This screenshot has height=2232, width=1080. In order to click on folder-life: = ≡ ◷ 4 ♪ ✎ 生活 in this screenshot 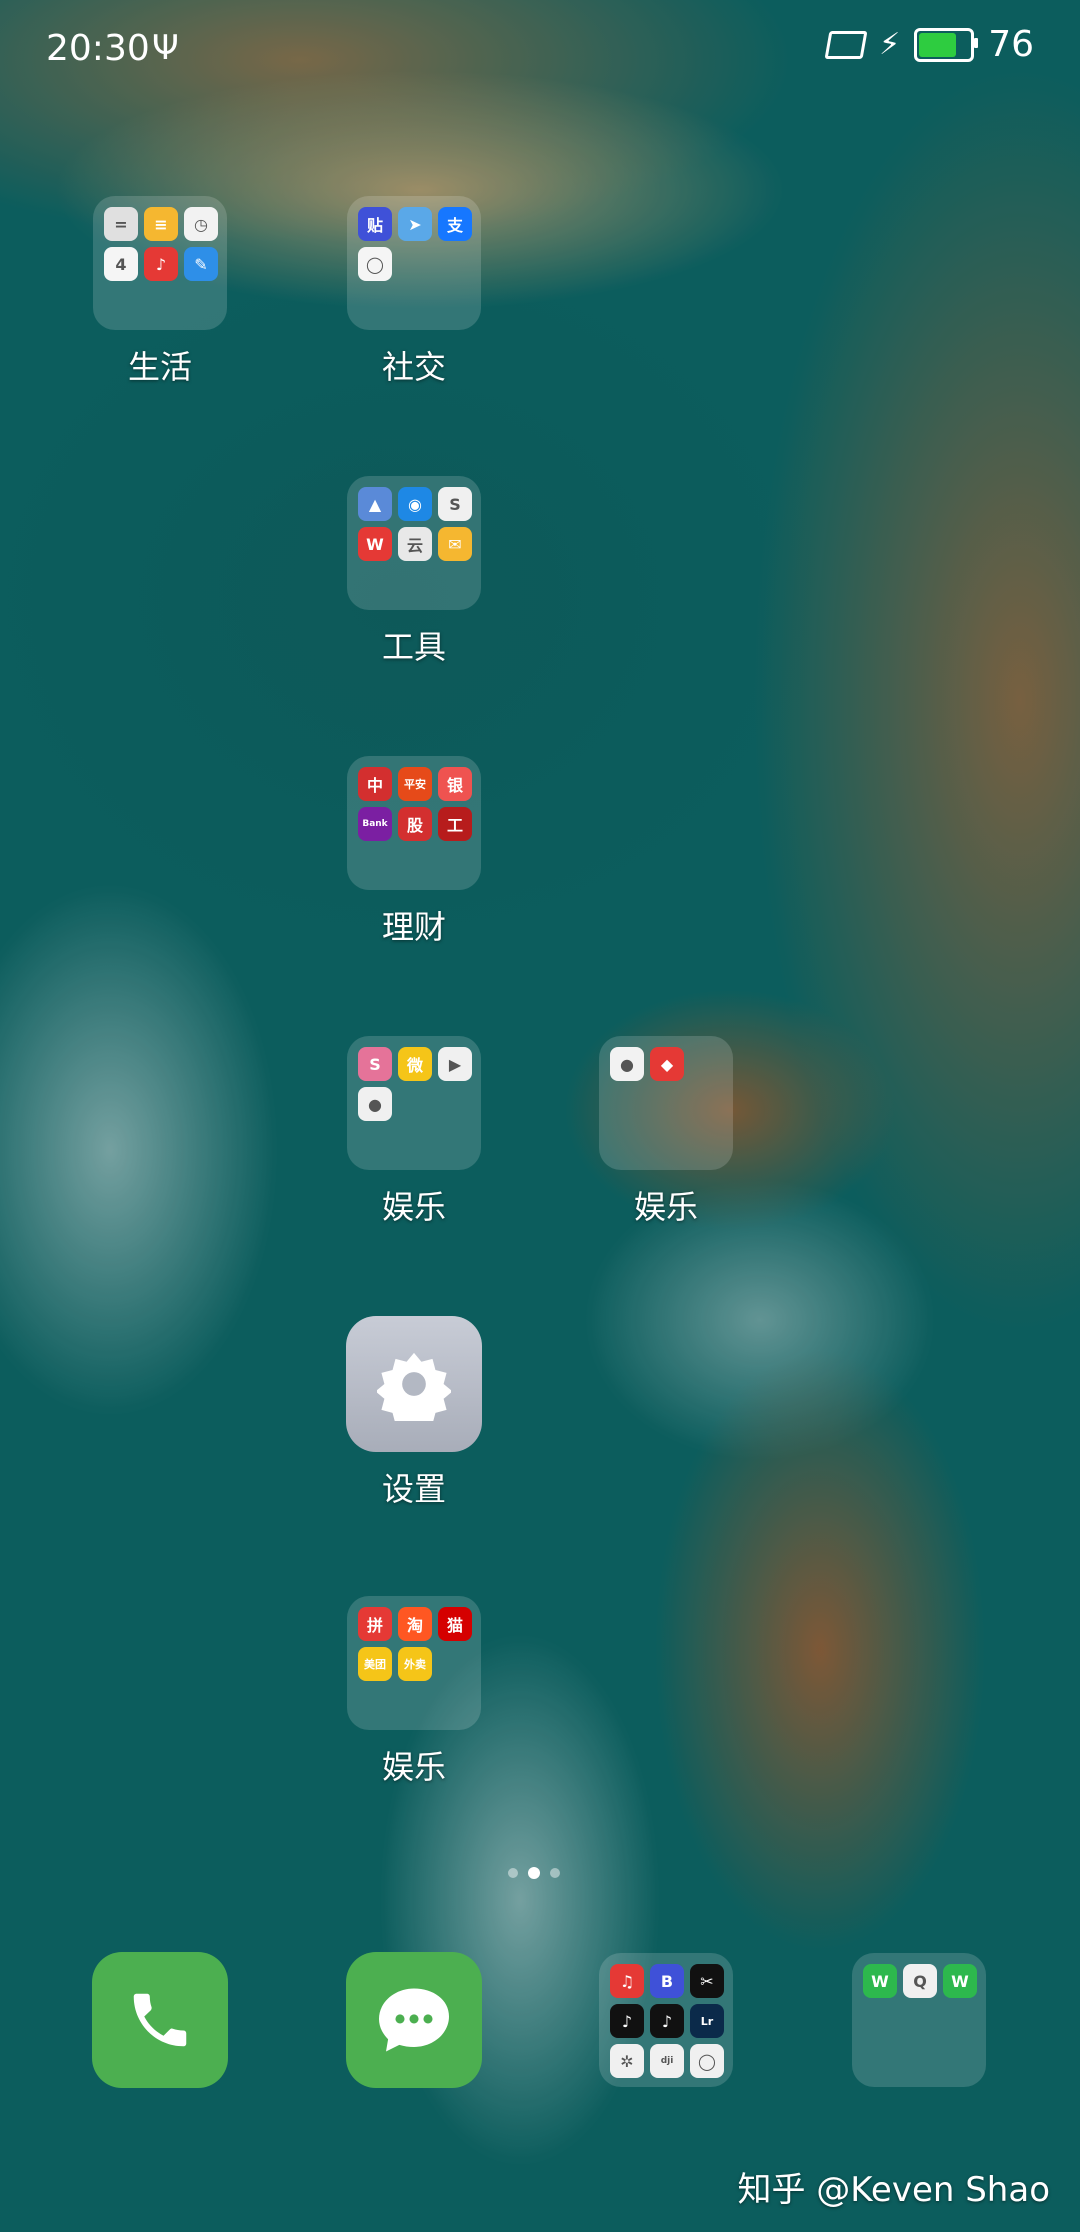, I will do `click(160, 292)`.